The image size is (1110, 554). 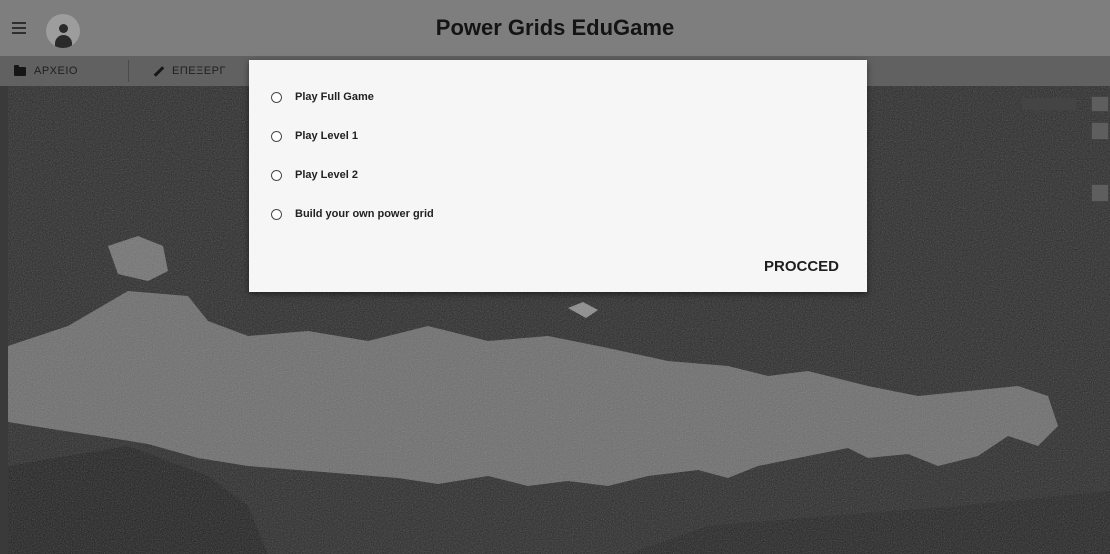 I want to click on option-label: Play Level 1, so click(x=326, y=136).